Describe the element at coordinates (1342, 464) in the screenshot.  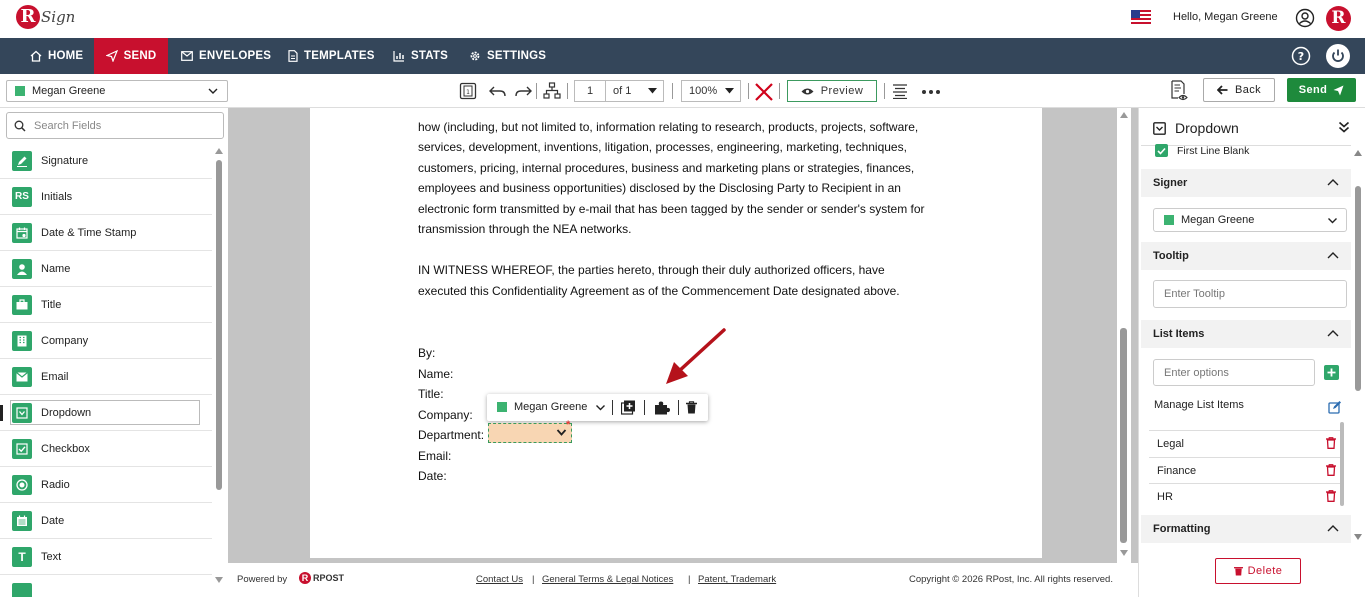
I see `list-items-scrollbar` at that location.